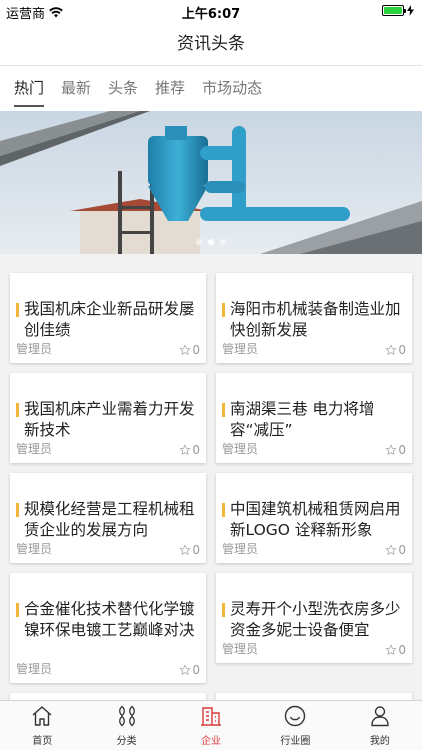 The image size is (422, 750). I want to click on carousel-indicators, so click(211, 242).